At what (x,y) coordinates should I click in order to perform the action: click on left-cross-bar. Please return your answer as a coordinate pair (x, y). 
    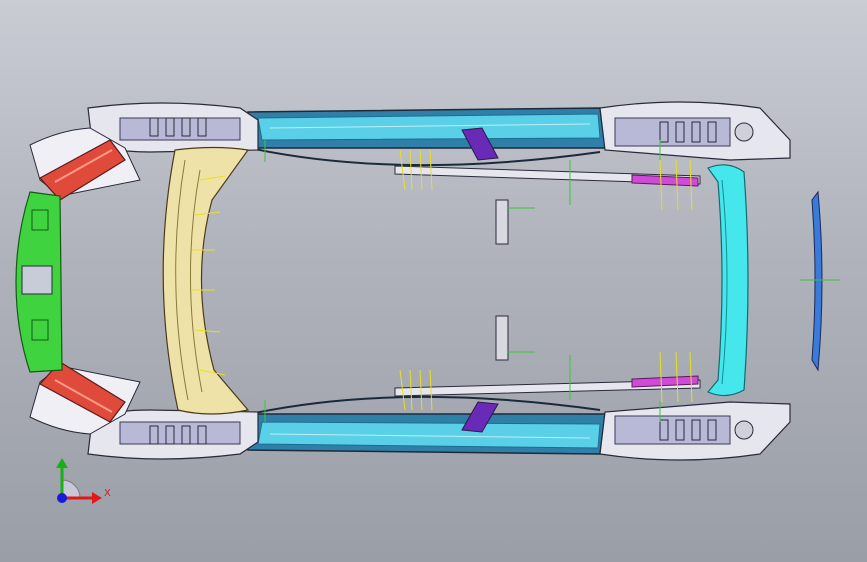
    Looking at the image, I should click on (547, 176).